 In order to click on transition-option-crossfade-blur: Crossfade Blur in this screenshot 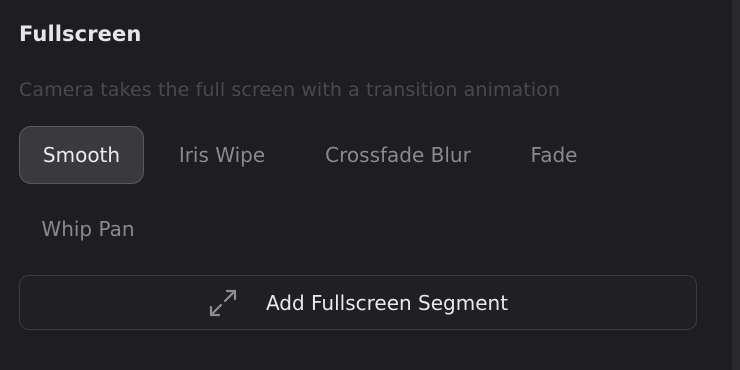, I will do `click(398, 155)`.